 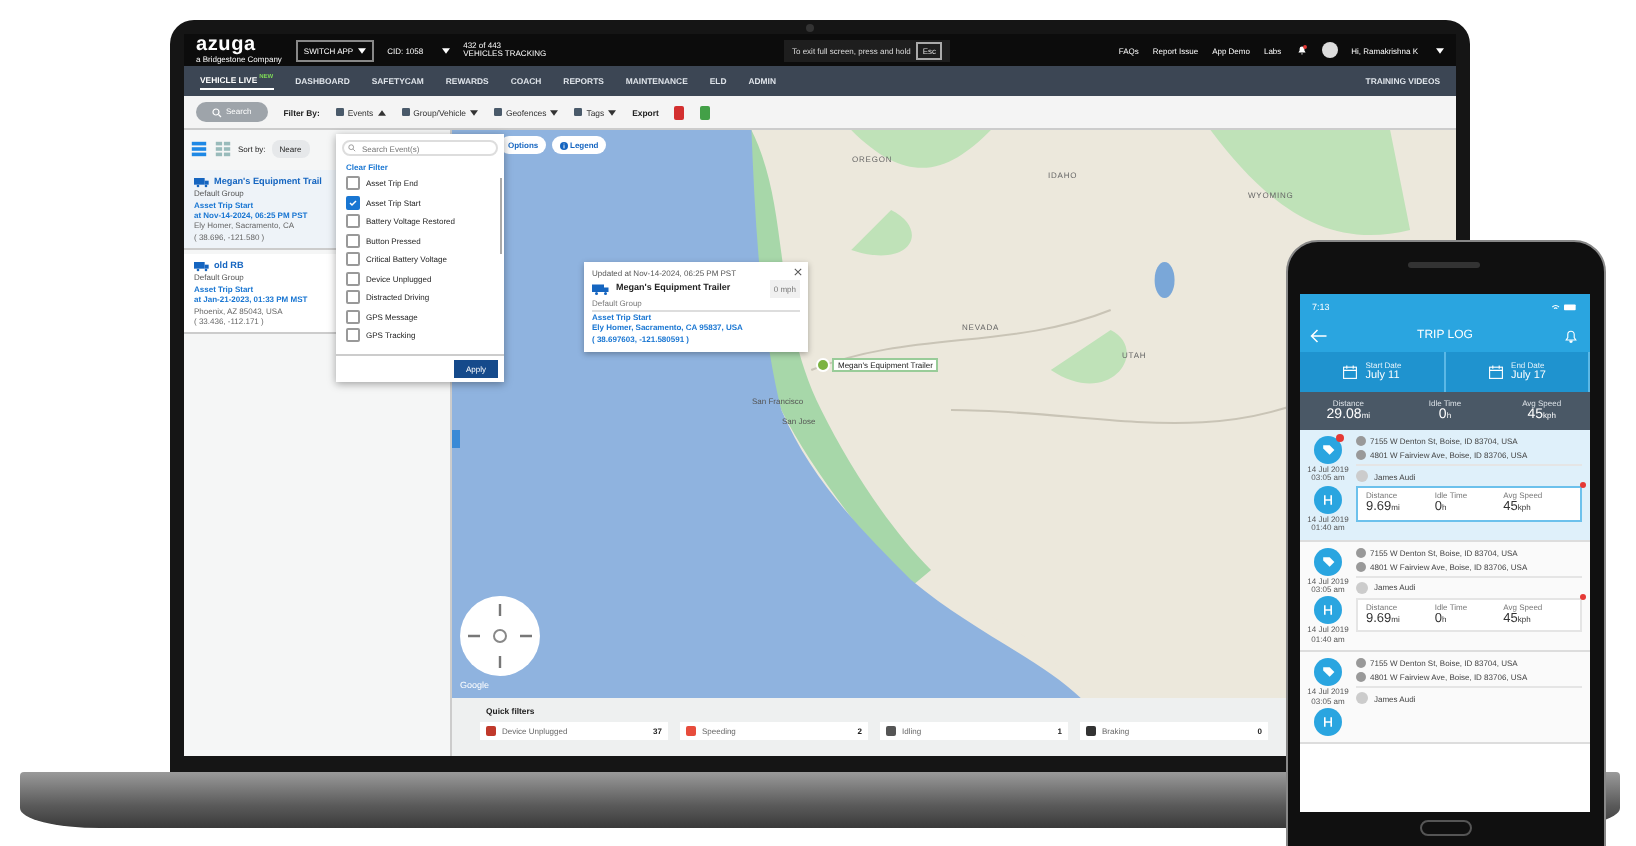 I want to click on panel-collapse-handle, so click(x=456, y=439).